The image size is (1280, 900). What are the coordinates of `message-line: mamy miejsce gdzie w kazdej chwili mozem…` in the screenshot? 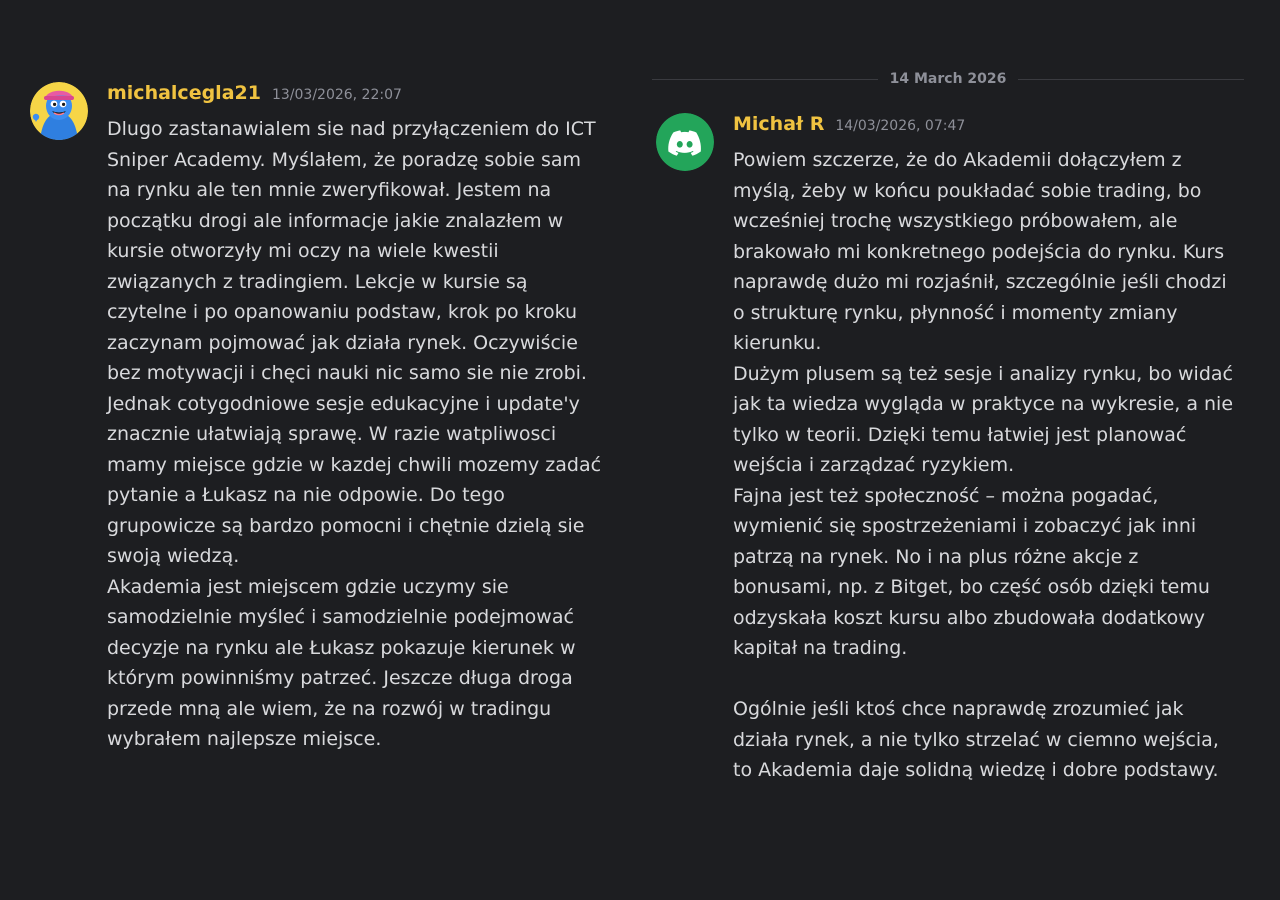 It's located at (354, 464).